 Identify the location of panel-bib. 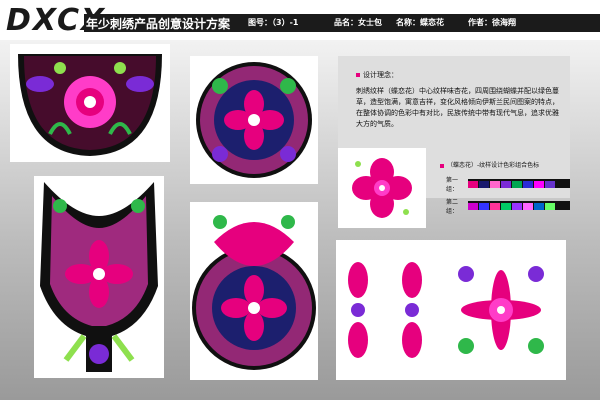
(99, 277).